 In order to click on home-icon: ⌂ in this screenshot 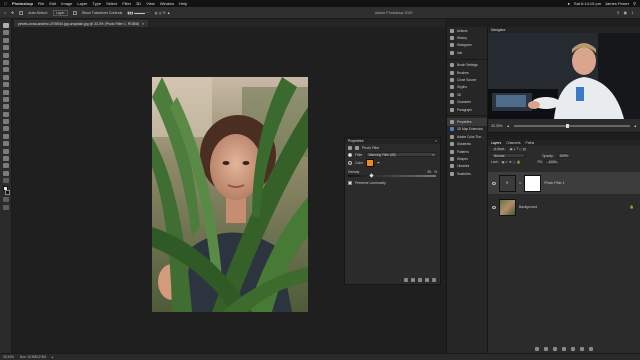, I will do `click(5, 13)`.